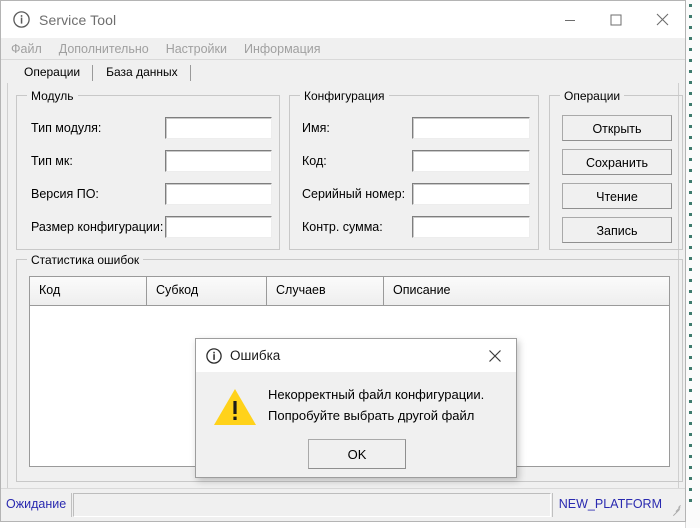 This screenshot has width=700, height=528. I want to click on group-error-statistics-title: Статистика ошибок, so click(85, 260).